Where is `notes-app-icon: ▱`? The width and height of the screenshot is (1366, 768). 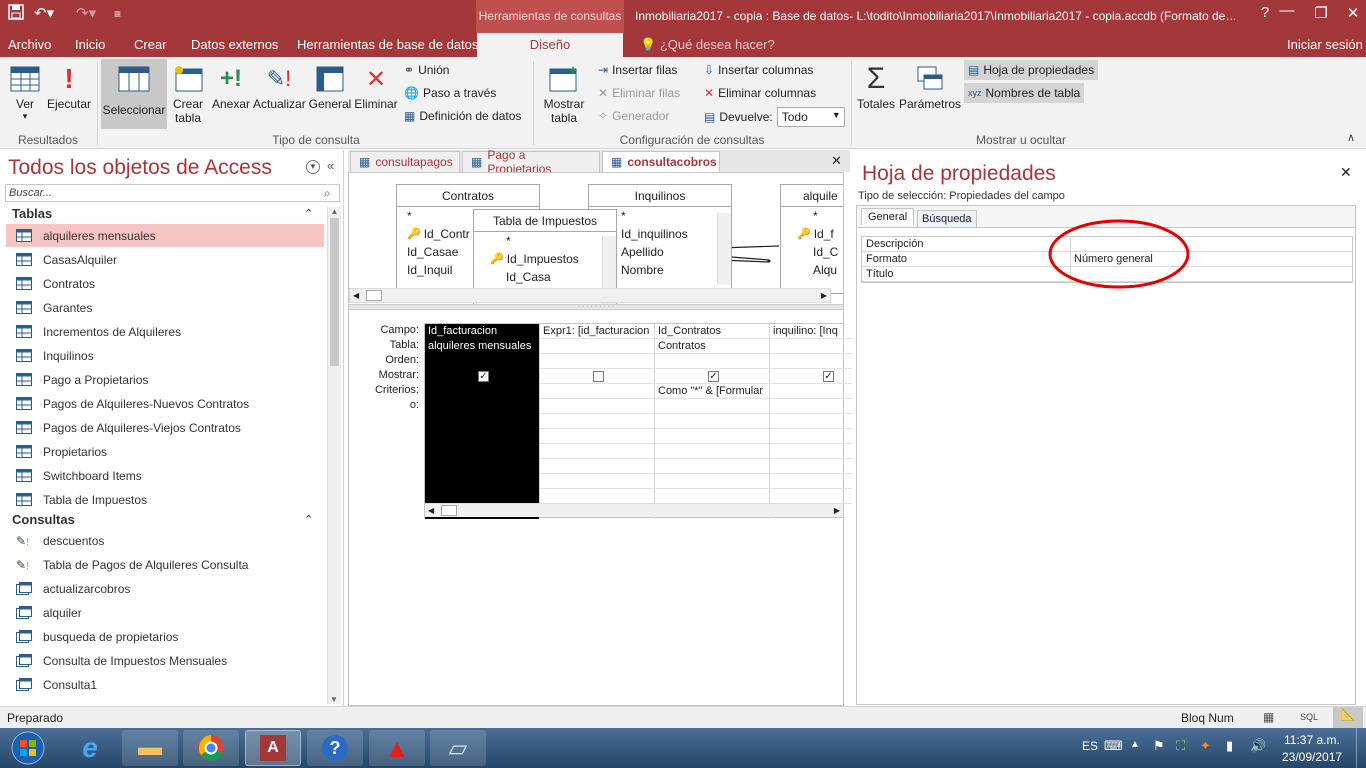 notes-app-icon: ▱ is located at coordinates (458, 748).